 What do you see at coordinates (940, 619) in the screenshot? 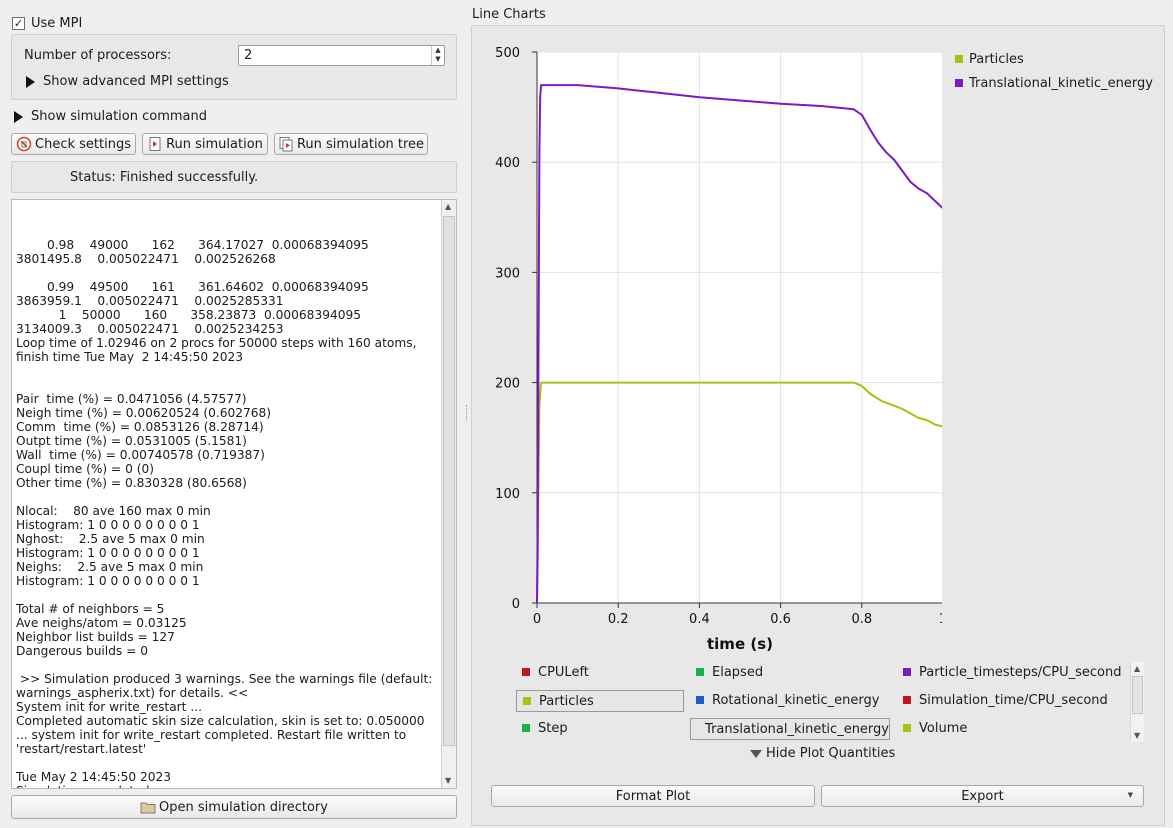
I see `x-tick-label: 1` at bounding box center [940, 619].